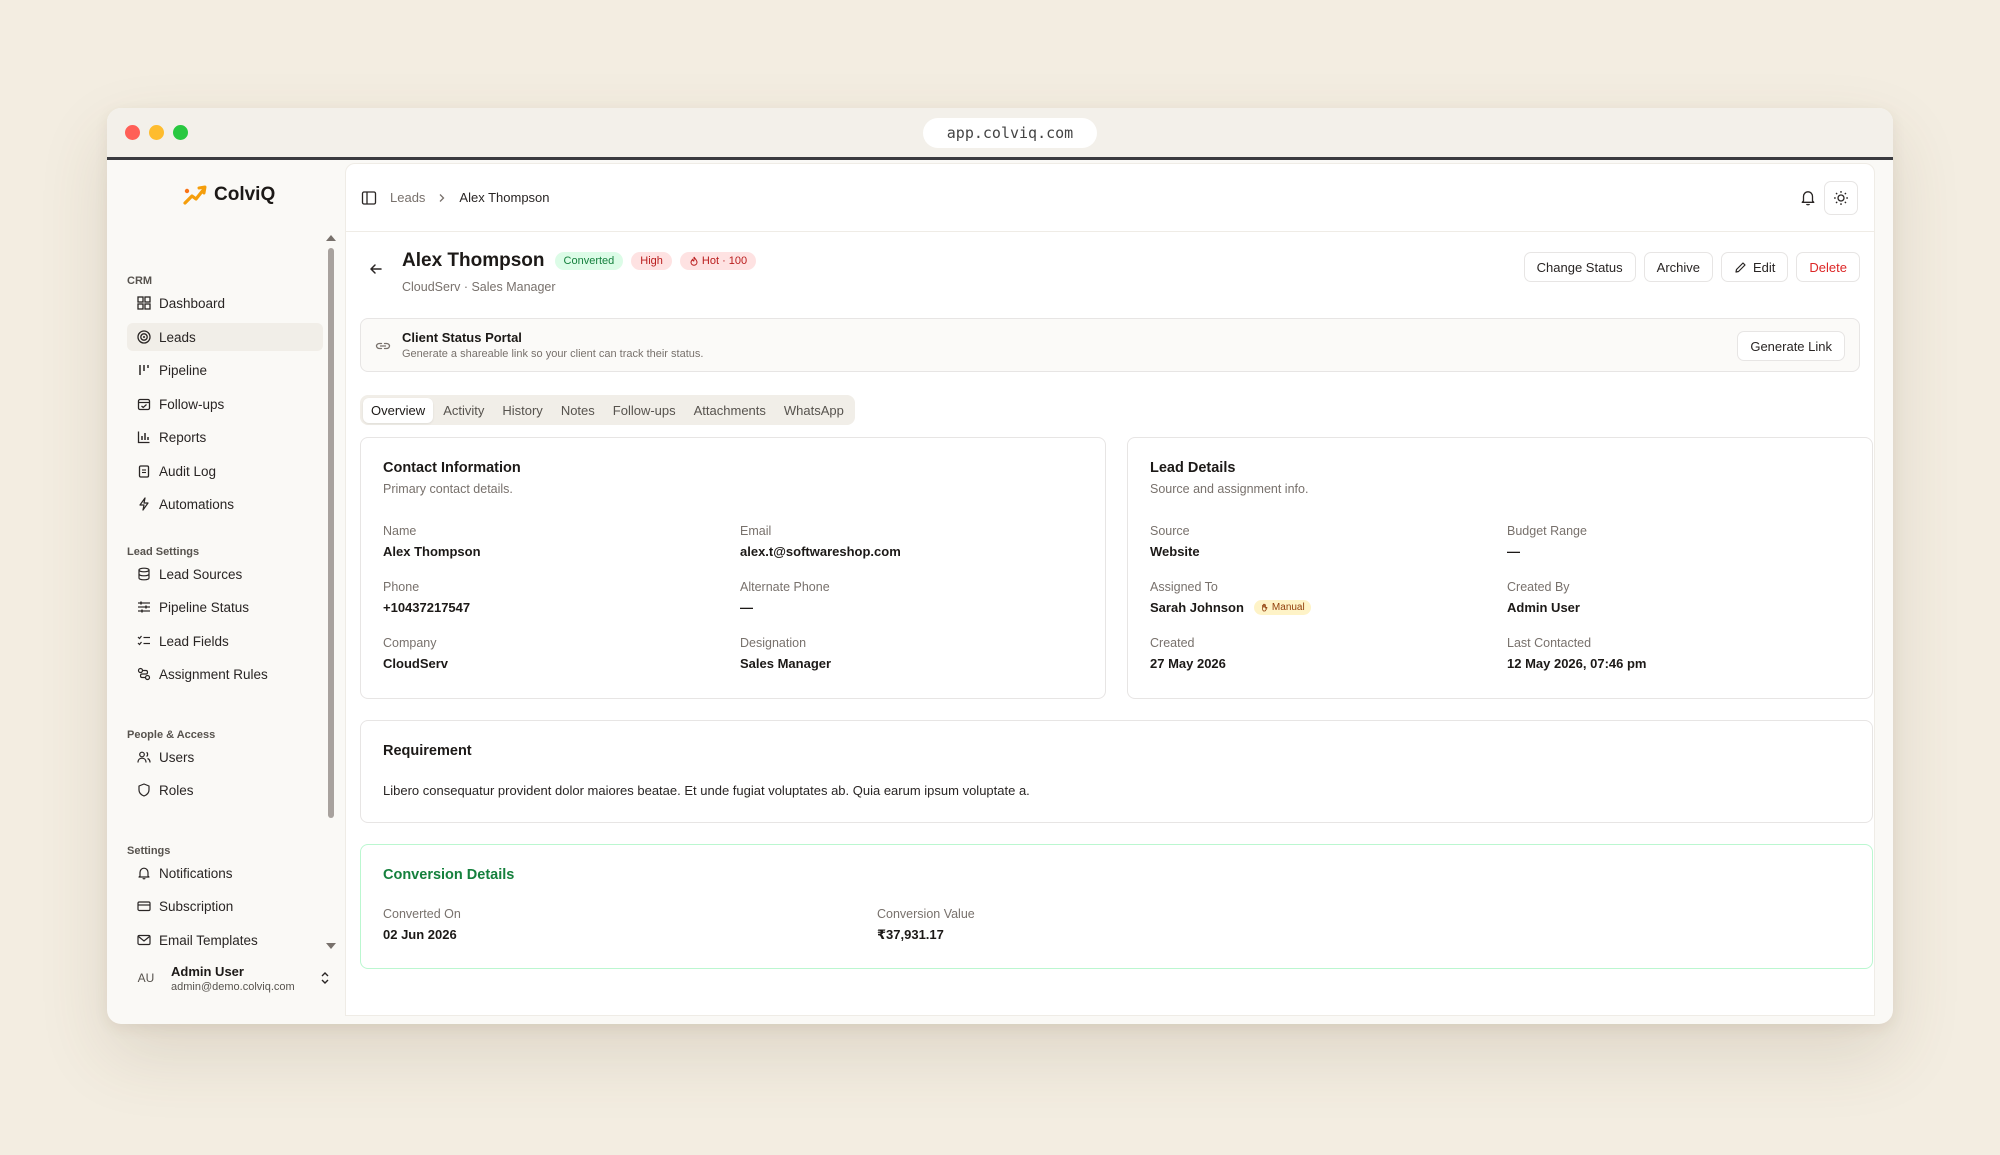 Image resolution: width=2000 pixels, height=1155 pixels. What do you see at coordinates (144, 337) in the screenshot?
I see `target-icon` at bounding box center [144, 337].